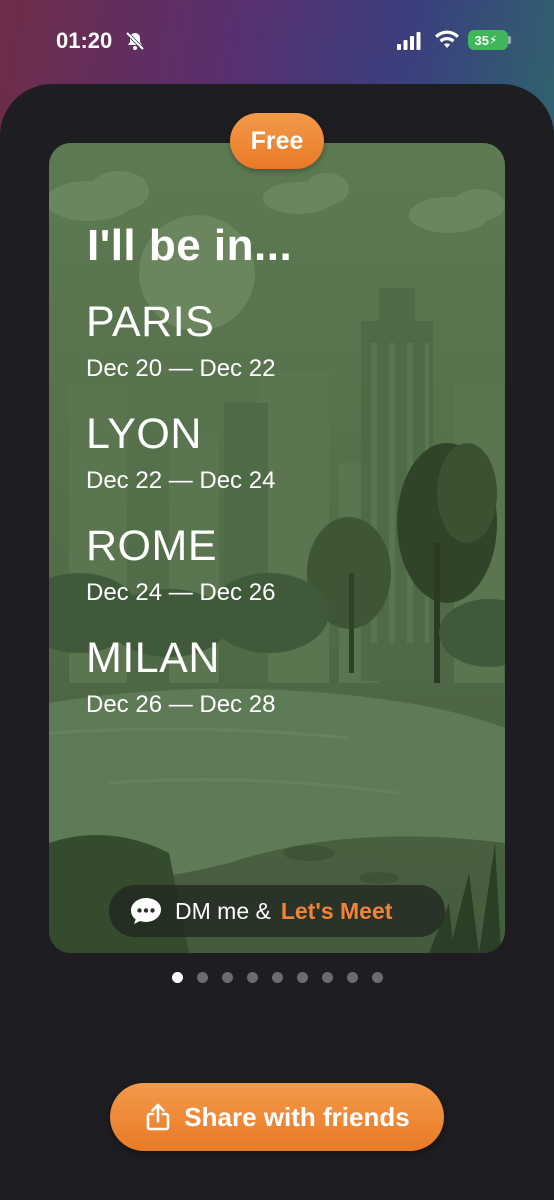  Describe the element at coordinates (153, 658) in the screenshot. I see `city-name: MILAN` at that location.